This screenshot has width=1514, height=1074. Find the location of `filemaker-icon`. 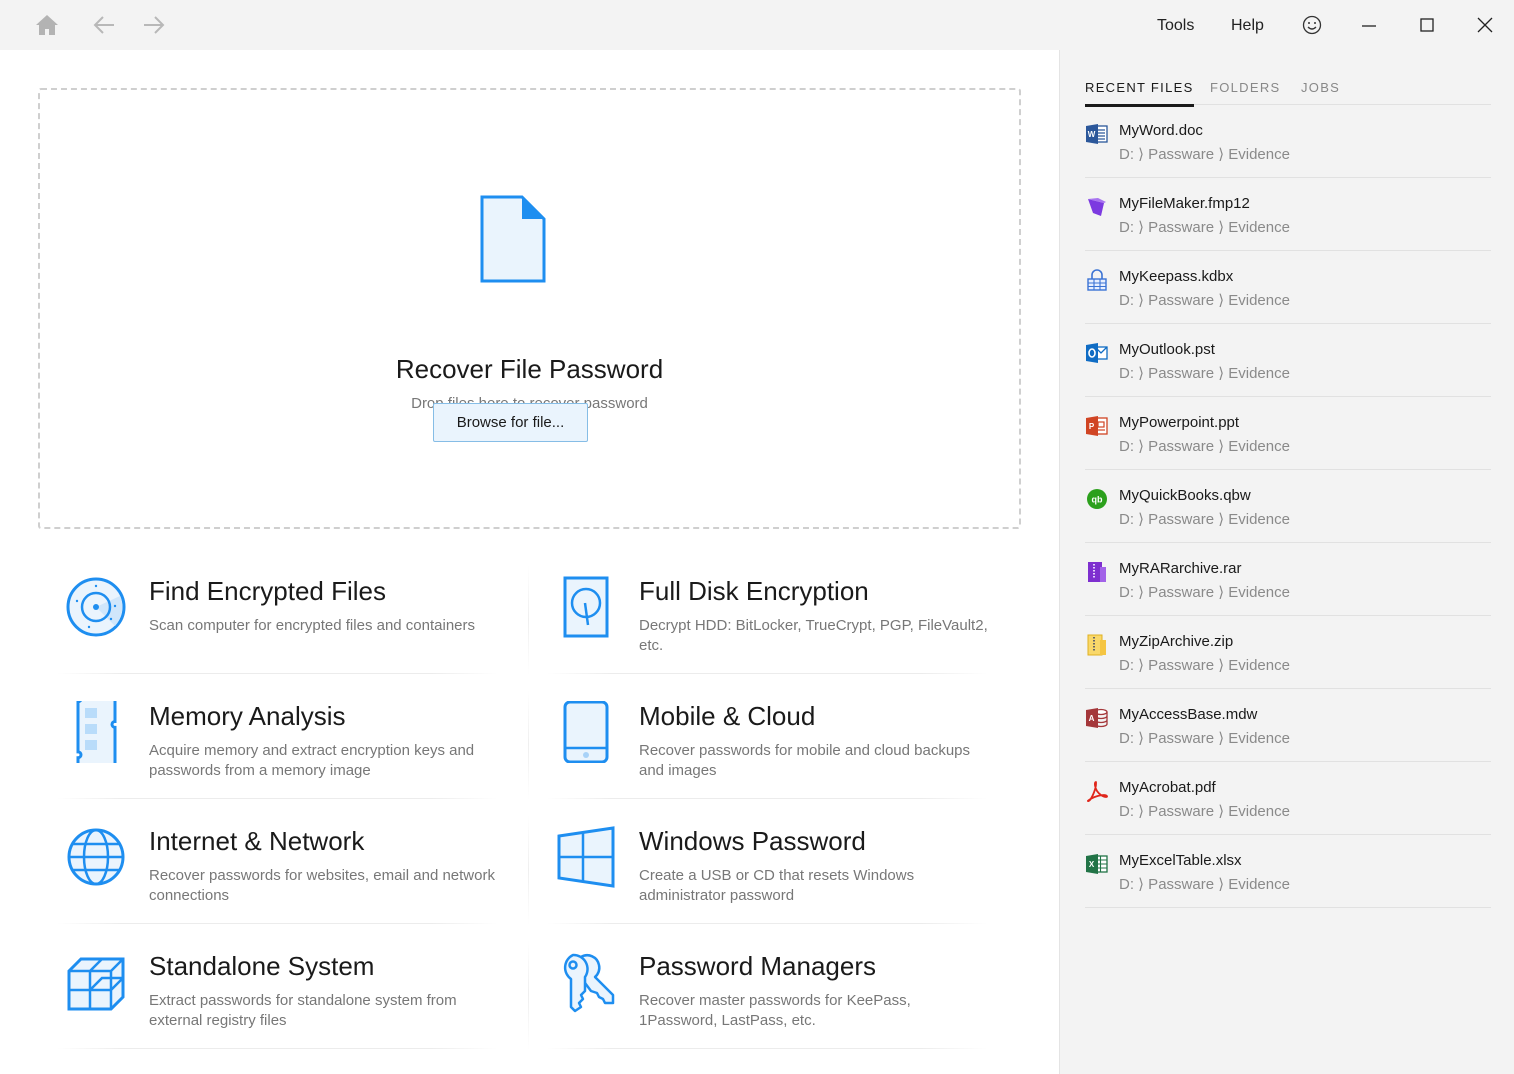

filemaker-icon is located at coordinates (1097, 207).